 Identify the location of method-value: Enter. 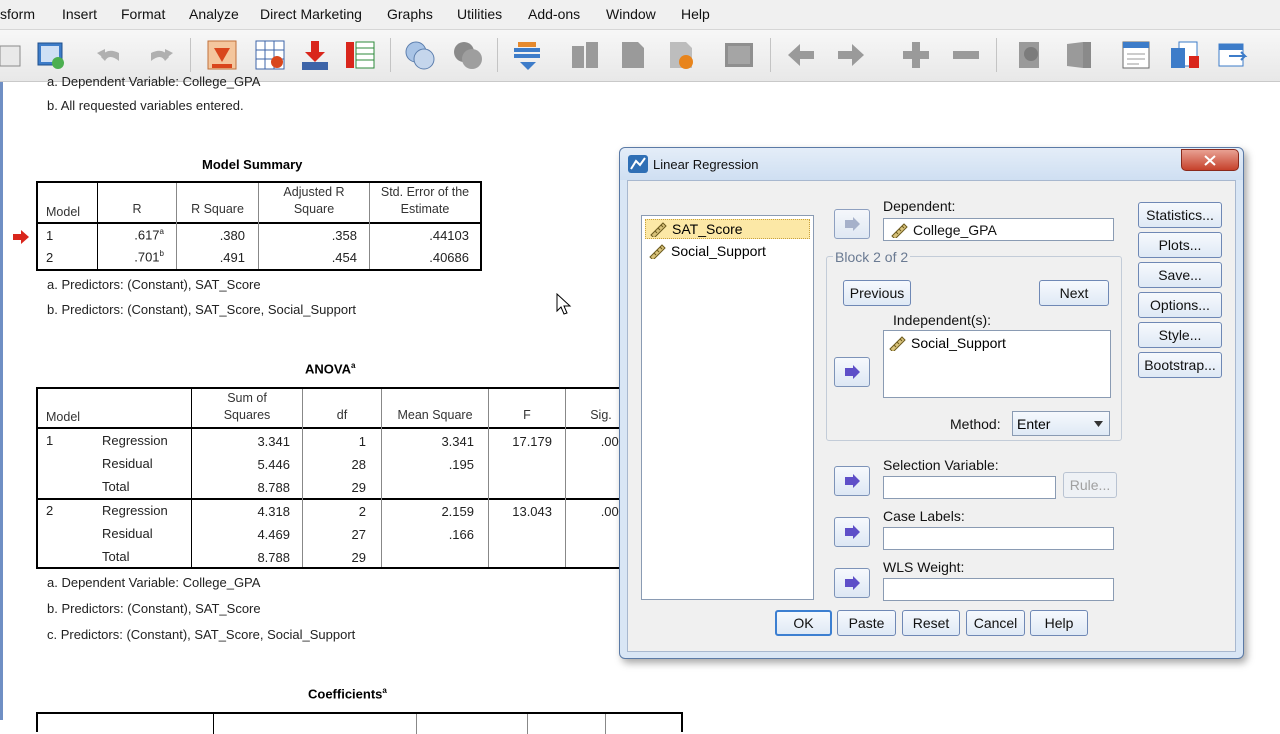
(1034, 423).